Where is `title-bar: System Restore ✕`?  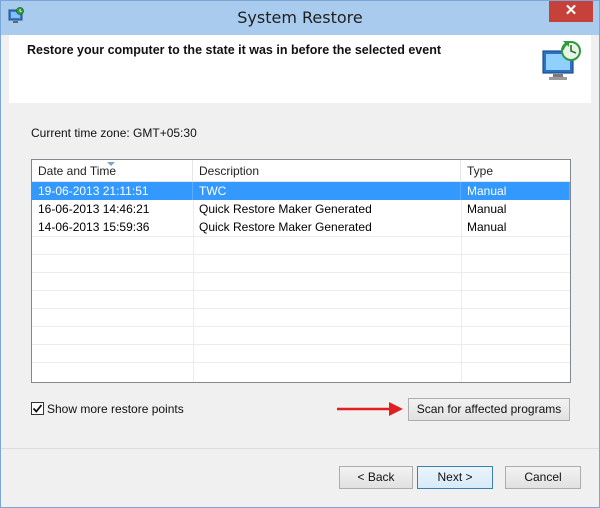 title-bar: System Restore ✕ is located at coordinates (300, 18).